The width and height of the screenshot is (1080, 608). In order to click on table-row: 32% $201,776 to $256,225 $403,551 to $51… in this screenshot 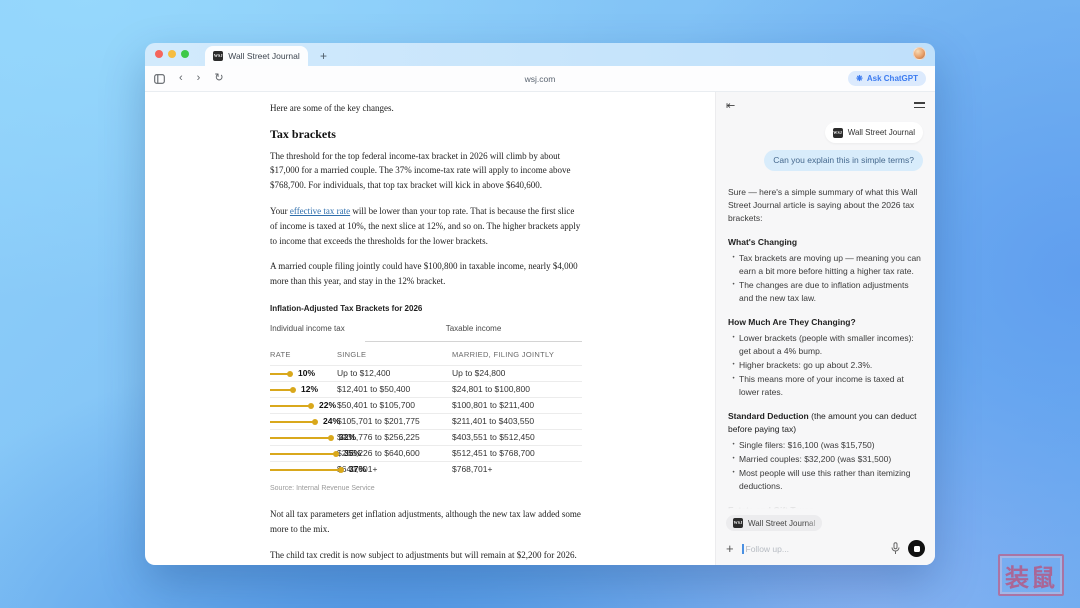, I will do `click(426, 437)`.